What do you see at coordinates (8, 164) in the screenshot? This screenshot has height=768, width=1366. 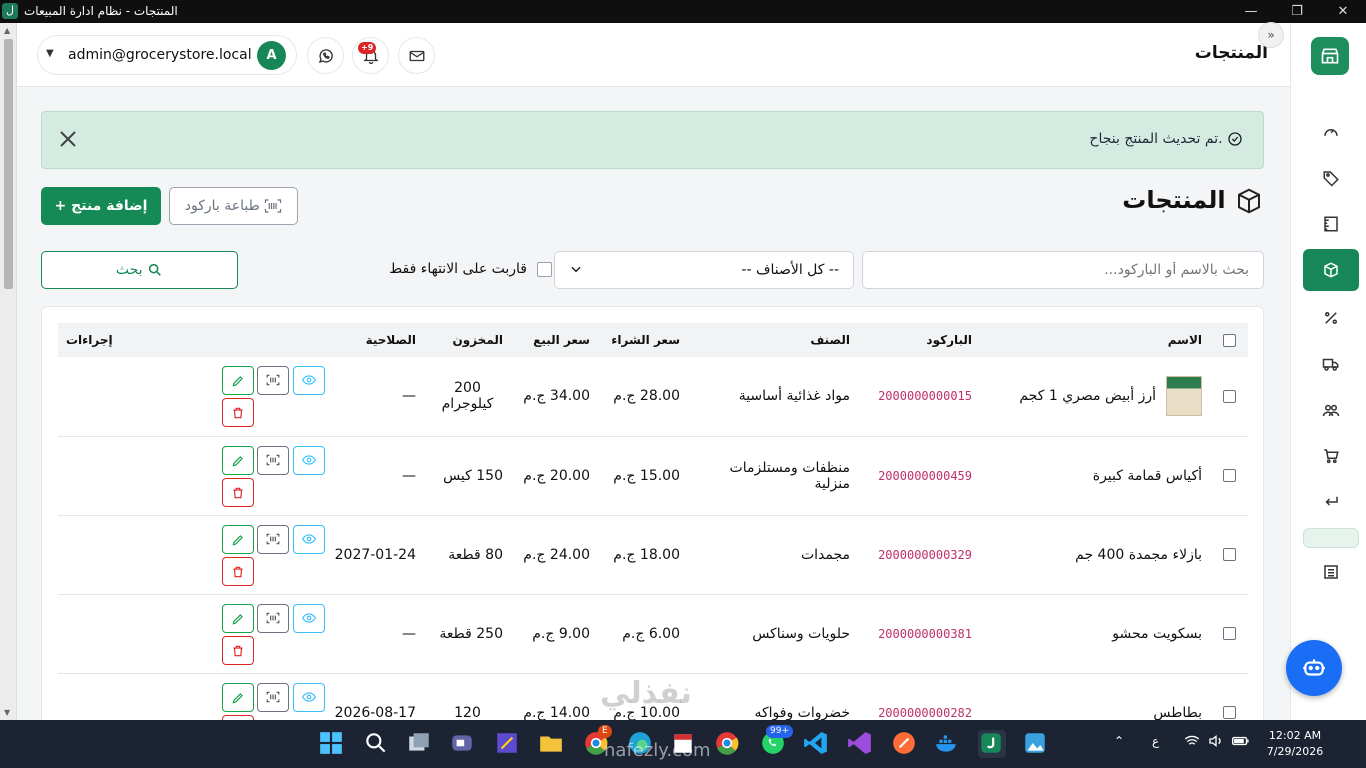 I see `scrollbar-thumb` at bounding box center [8, 164].